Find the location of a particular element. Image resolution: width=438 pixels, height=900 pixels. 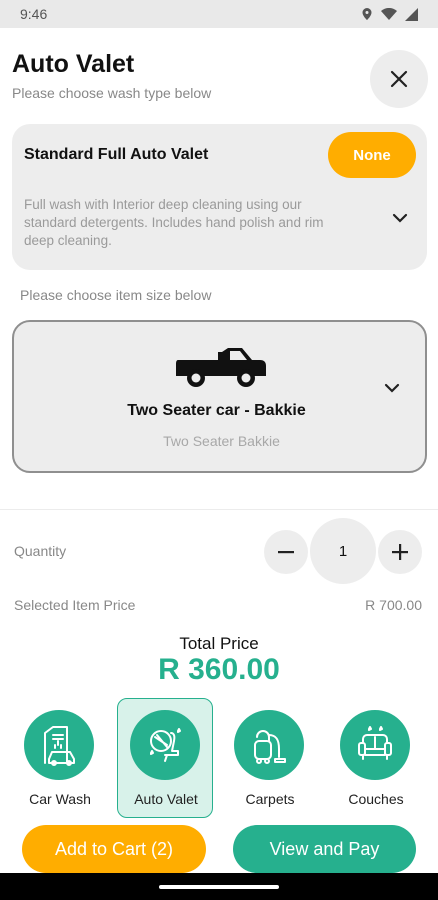

view-and-pay-button: View and Pay is located at coordinates (324, 849).